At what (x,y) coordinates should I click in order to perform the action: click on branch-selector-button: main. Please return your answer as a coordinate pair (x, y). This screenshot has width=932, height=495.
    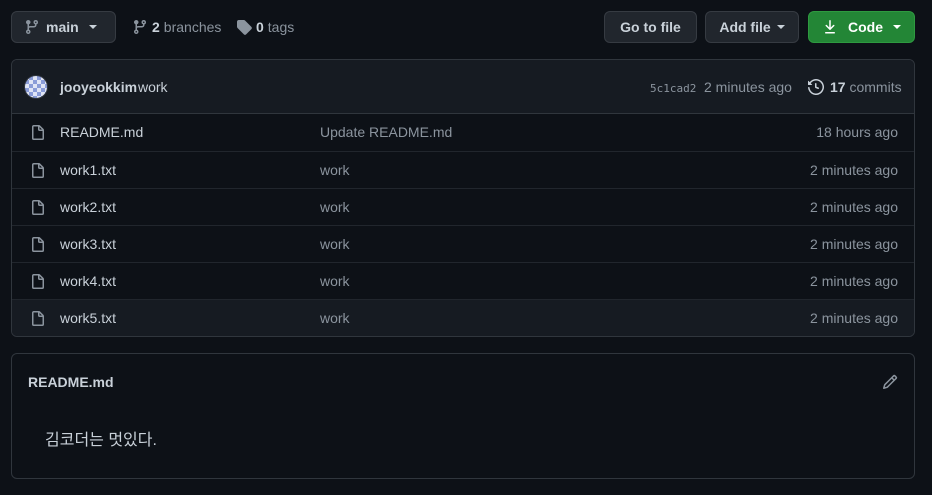
    Looking at the image, I should click on (63, 27).